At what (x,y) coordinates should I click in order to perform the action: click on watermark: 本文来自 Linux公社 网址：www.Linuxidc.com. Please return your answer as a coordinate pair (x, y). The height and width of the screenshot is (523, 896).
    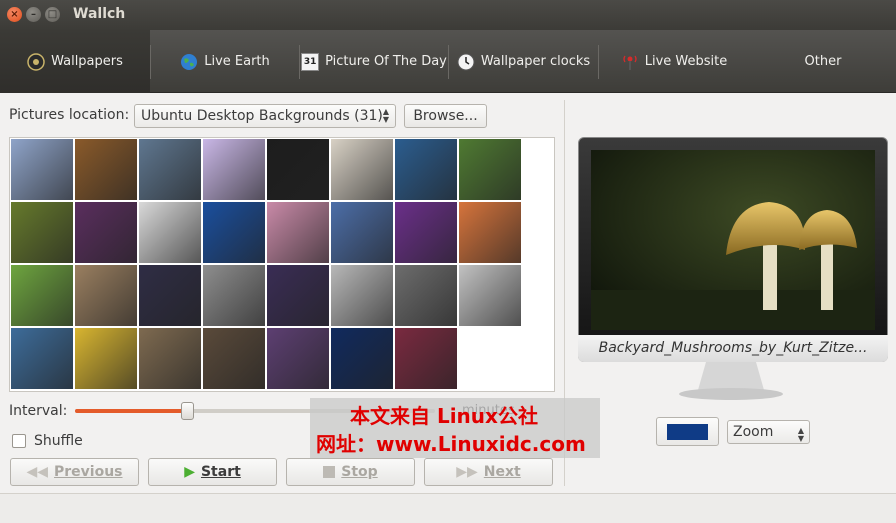
    Looking at the image, I should click on (455, 428).